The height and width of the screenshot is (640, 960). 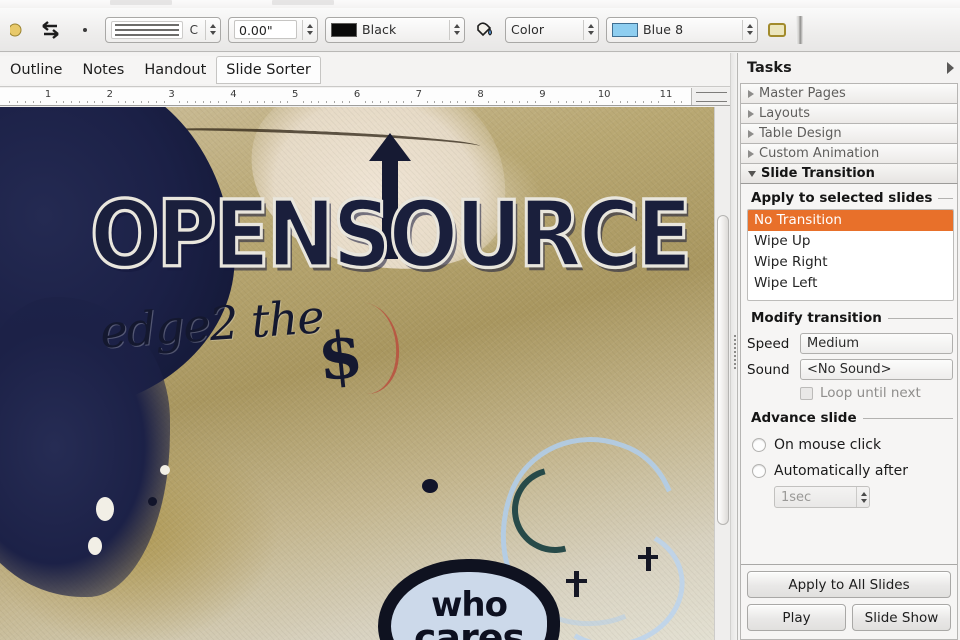 What do you see at coordinates (307, 29) in the screenshot?
I see `line-width-spinner` at bounding box center [307, 29].